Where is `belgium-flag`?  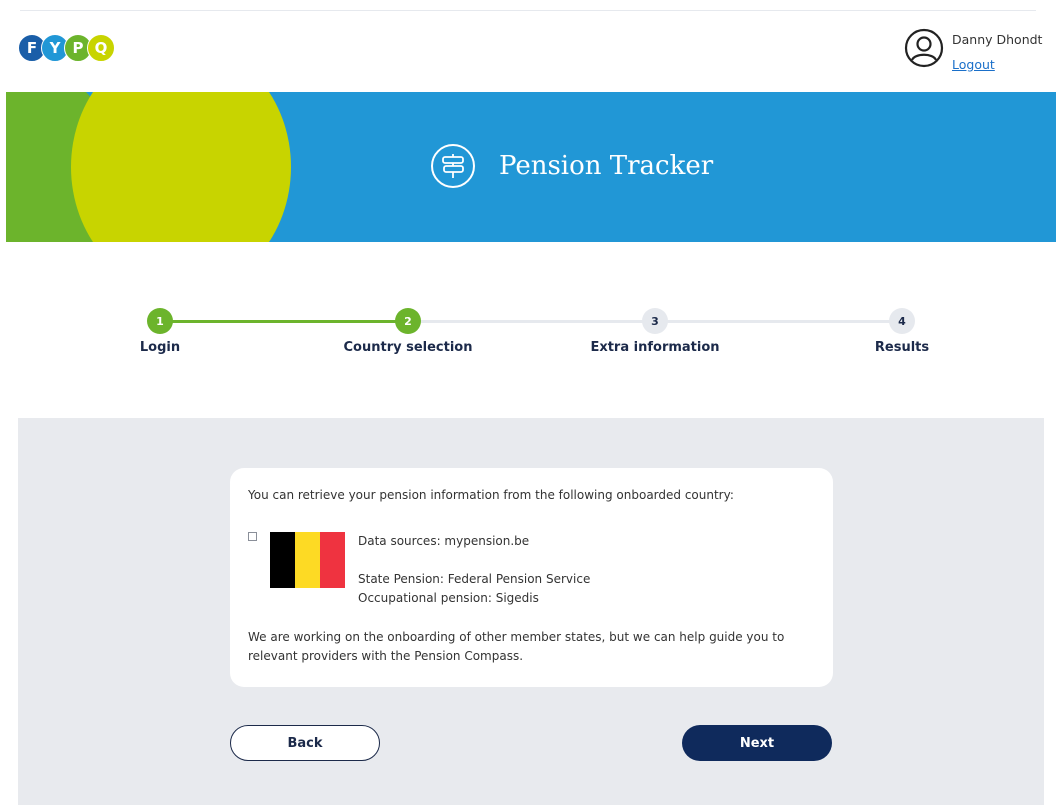 belgium-flag is located at coordinates (307, 560).